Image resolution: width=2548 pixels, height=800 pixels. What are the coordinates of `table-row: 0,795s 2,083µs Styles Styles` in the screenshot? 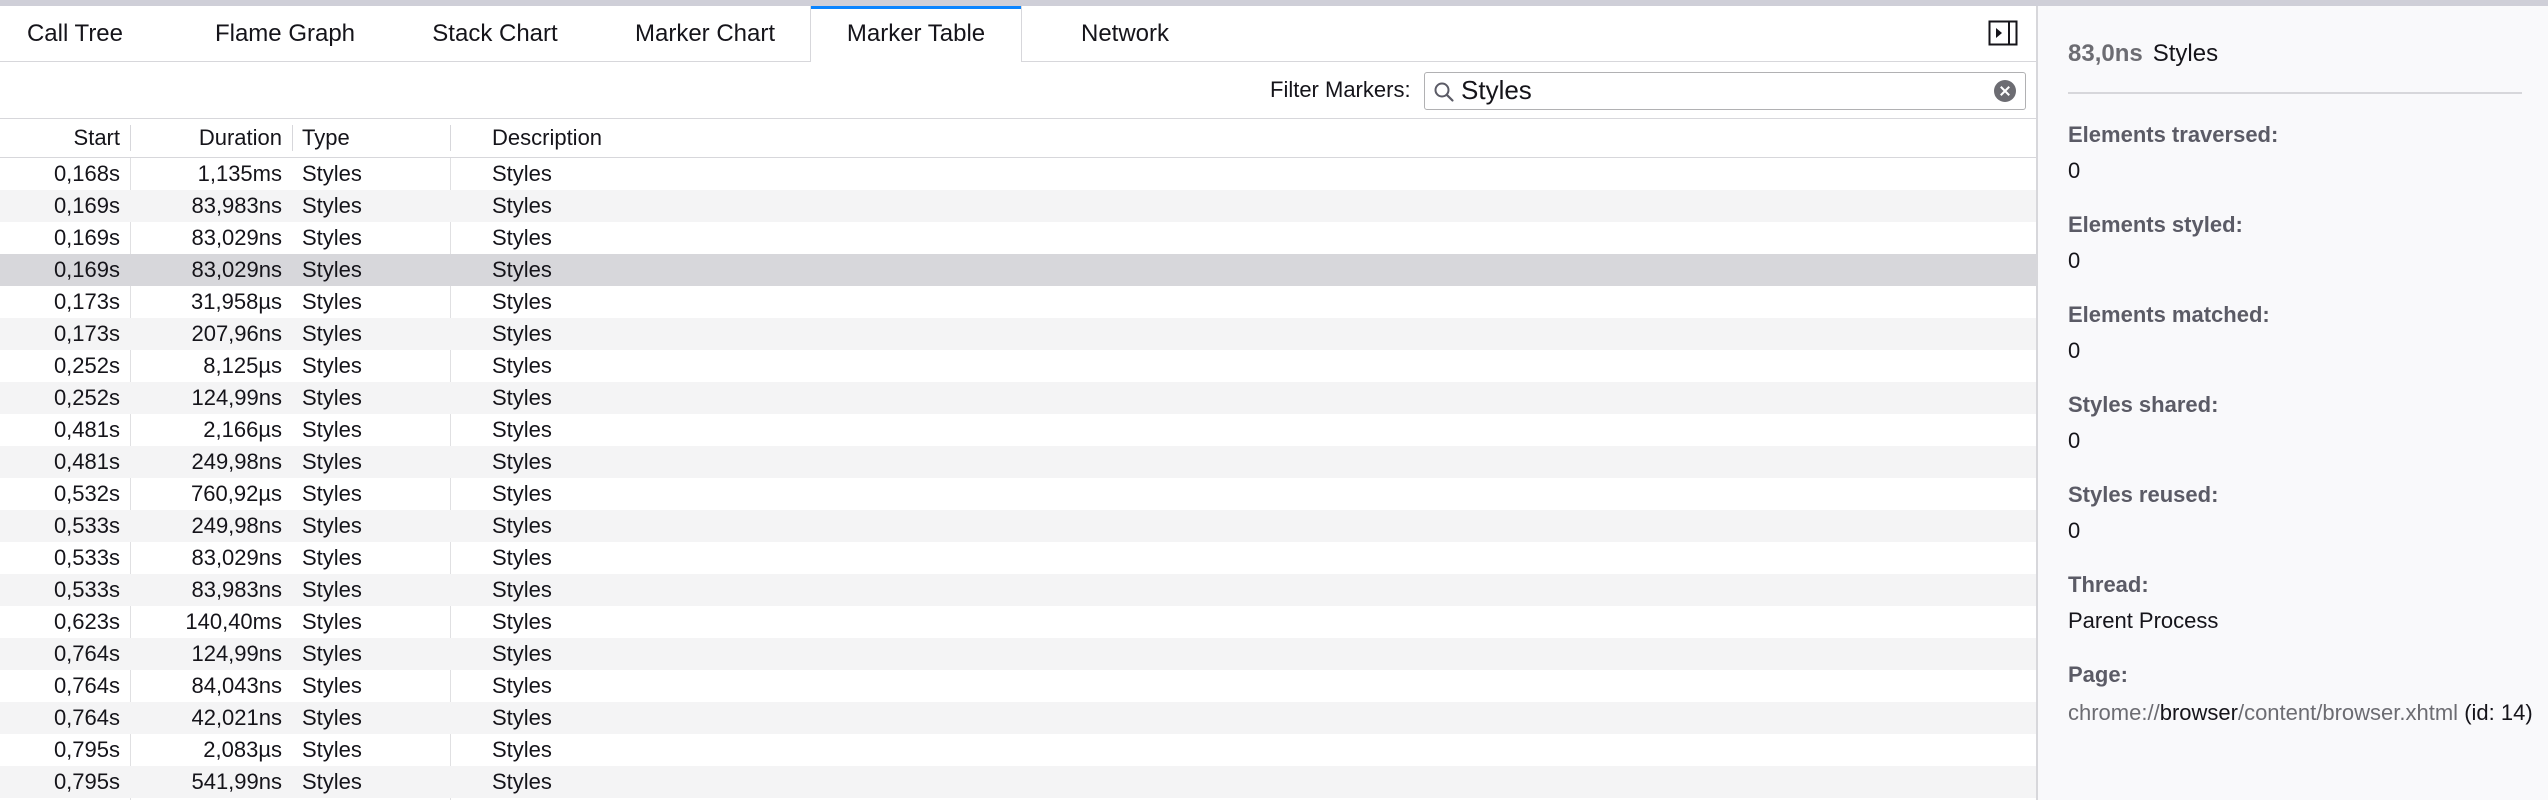 It's located at (1018, 750).